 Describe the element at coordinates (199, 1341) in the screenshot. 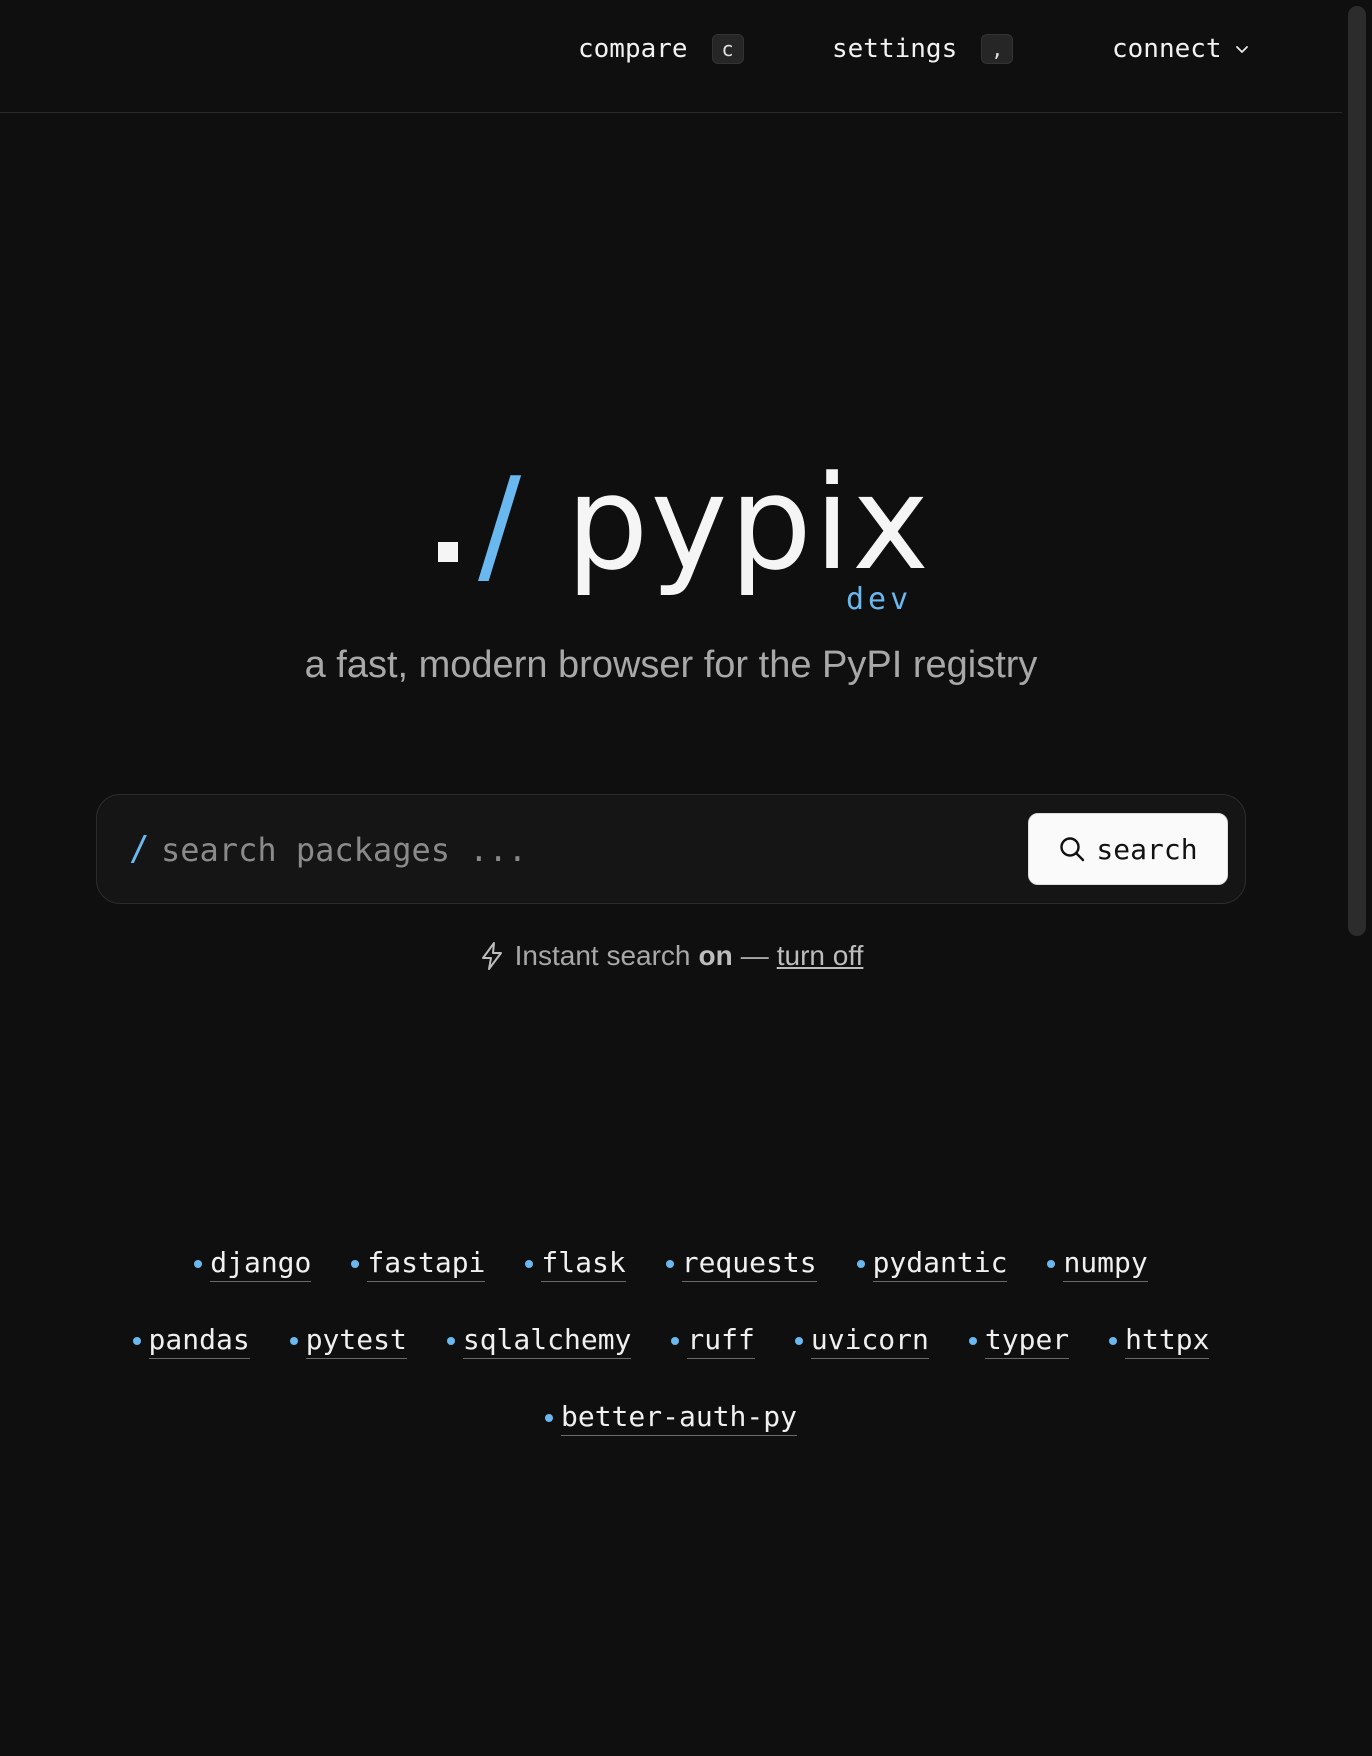

I see `package-name: pandas` at that location.